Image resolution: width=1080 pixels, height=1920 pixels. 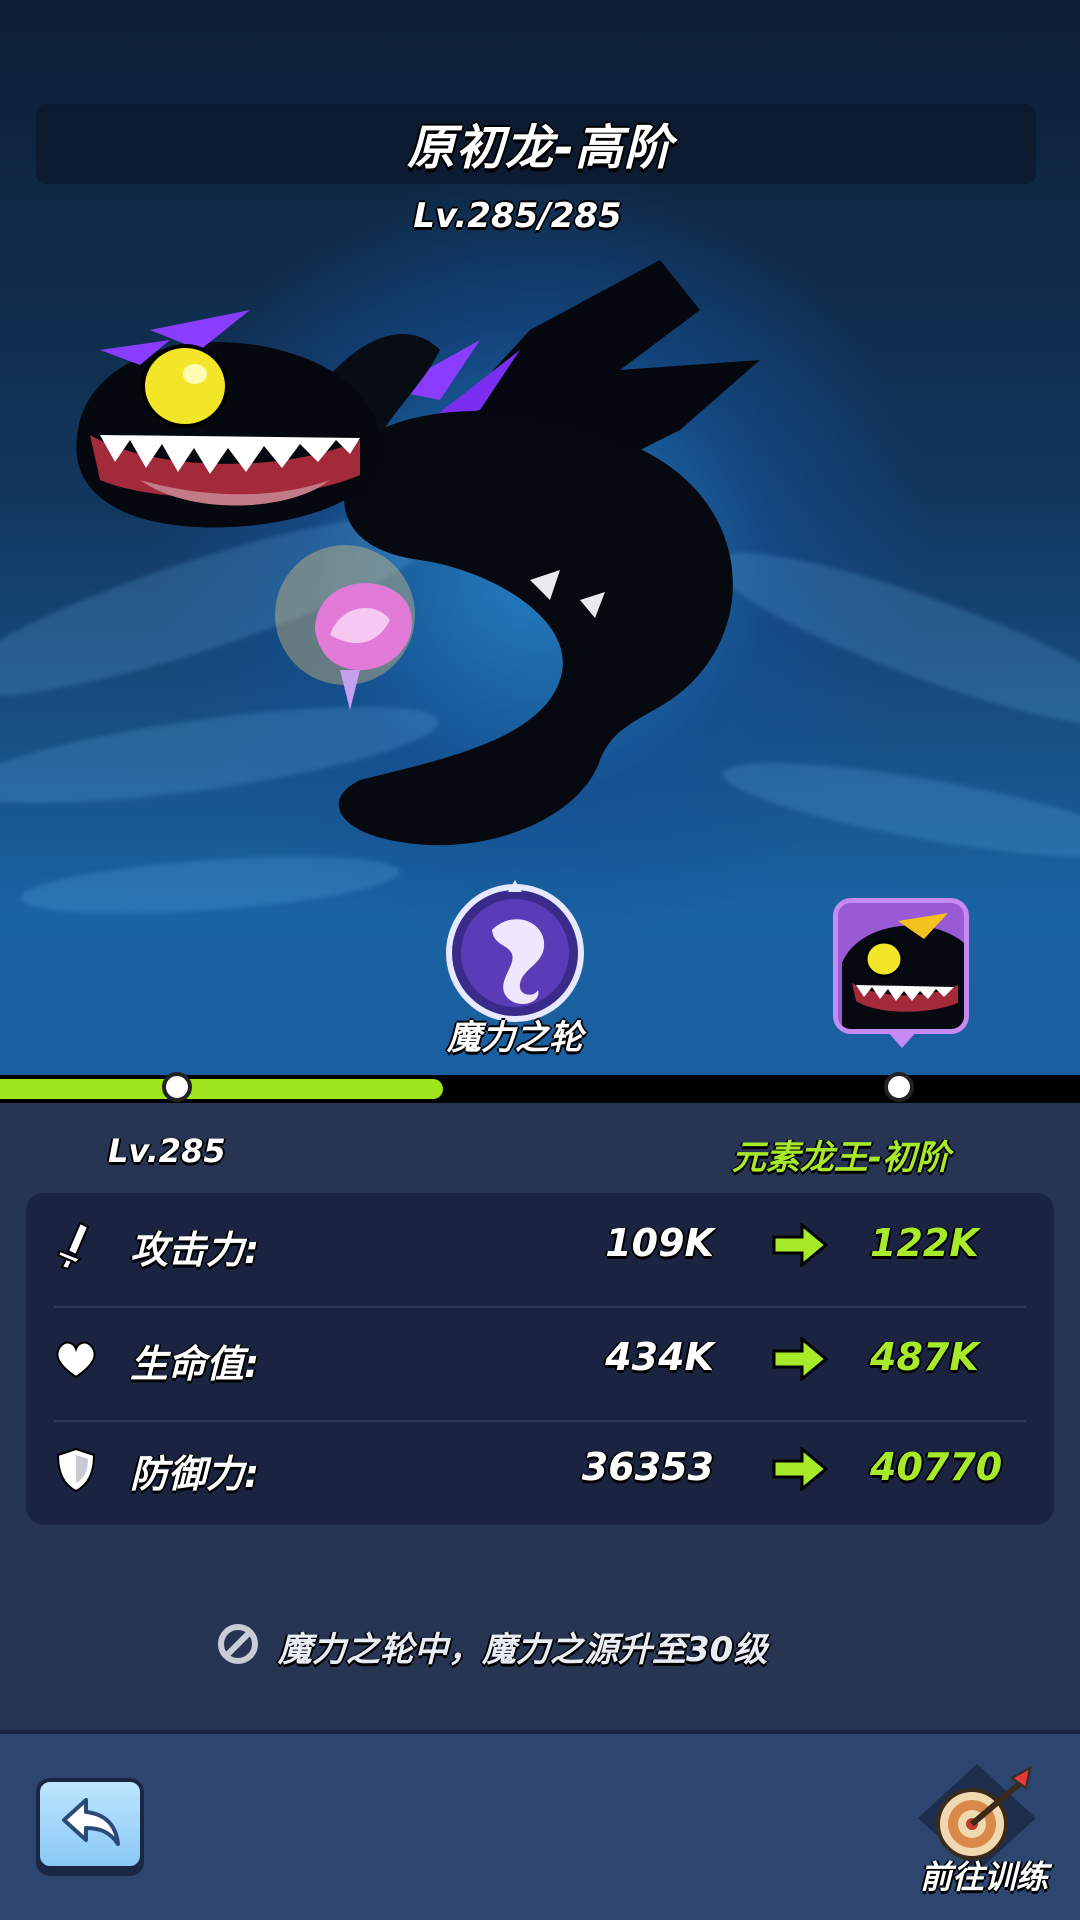 I want to click on back-button, so click(x=90, y=1824).